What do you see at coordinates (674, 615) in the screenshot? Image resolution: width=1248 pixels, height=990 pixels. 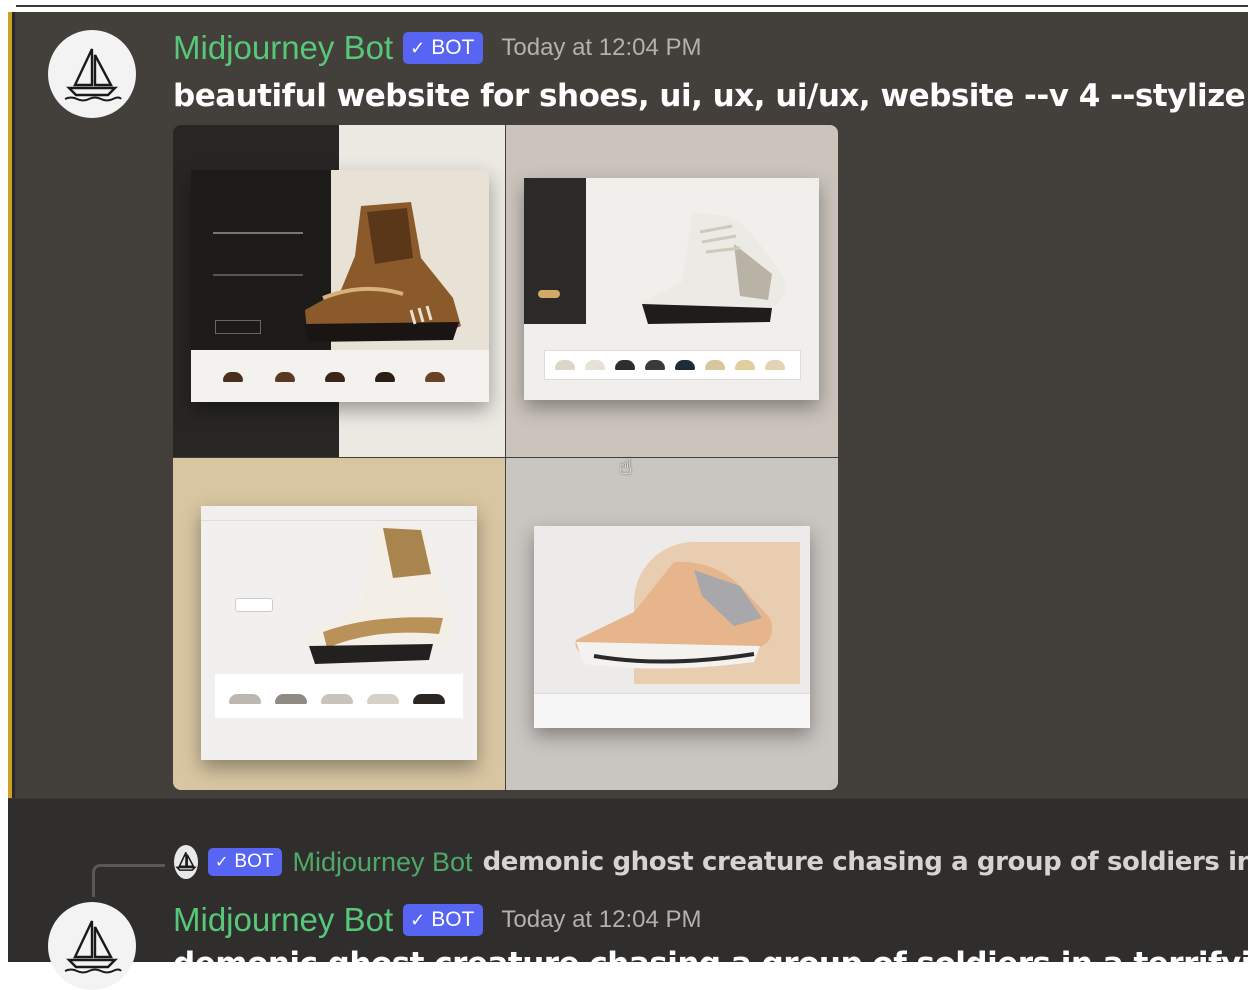 I see `running-shoe-image` at bounding box center [674, 615].